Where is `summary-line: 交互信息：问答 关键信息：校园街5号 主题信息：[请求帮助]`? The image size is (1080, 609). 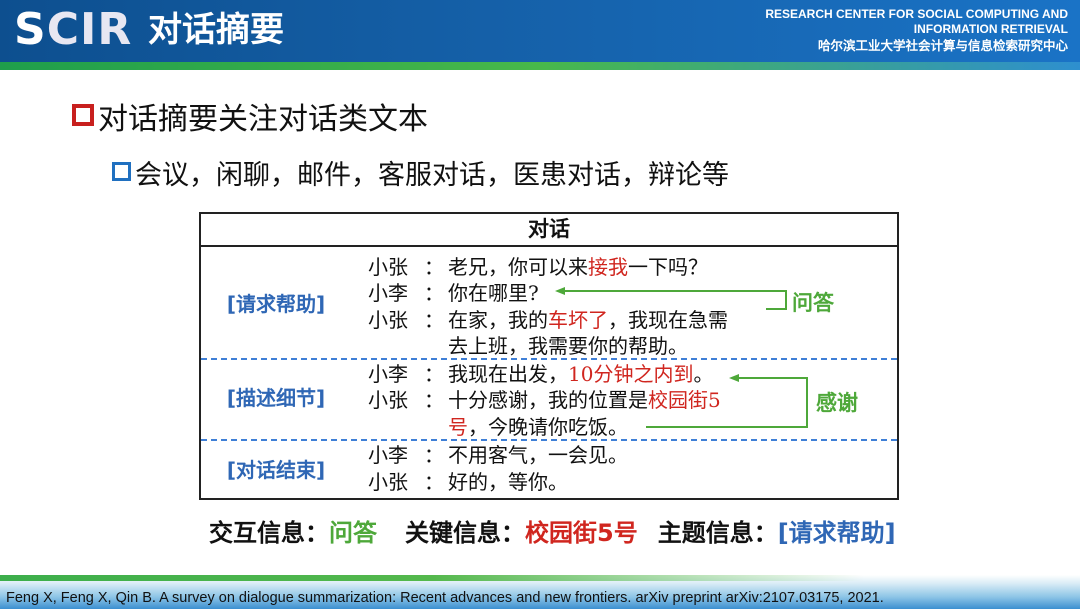
summary-line: 交互信息：问答 关键信息：校园街5号 主题信息：[请求帮助] is located at coordinates (552, 533).